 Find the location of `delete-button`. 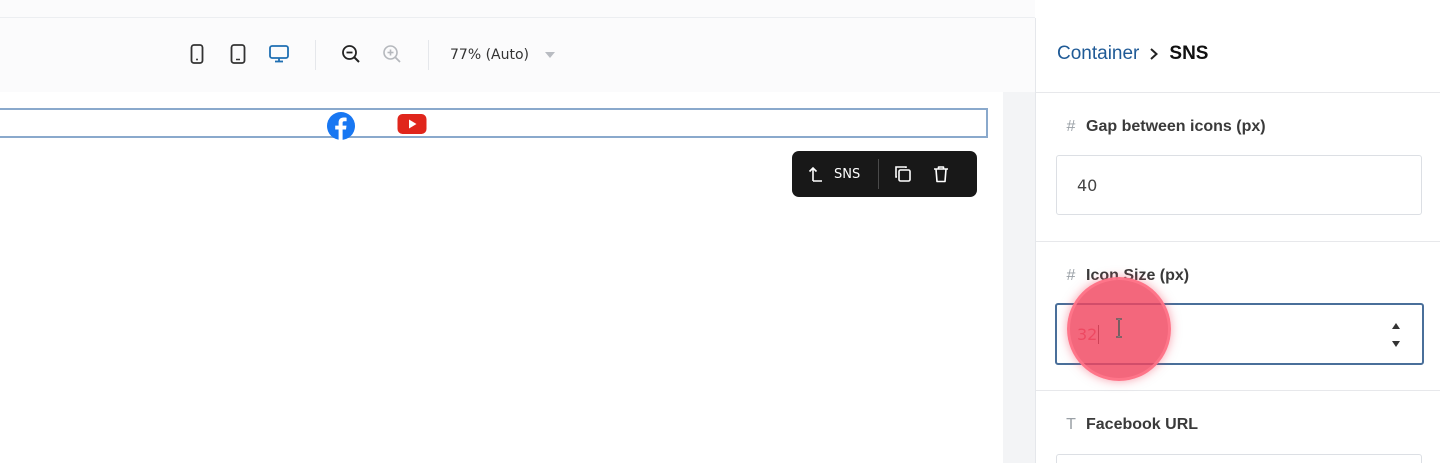

delete-button is located at coordinates (941, 174).